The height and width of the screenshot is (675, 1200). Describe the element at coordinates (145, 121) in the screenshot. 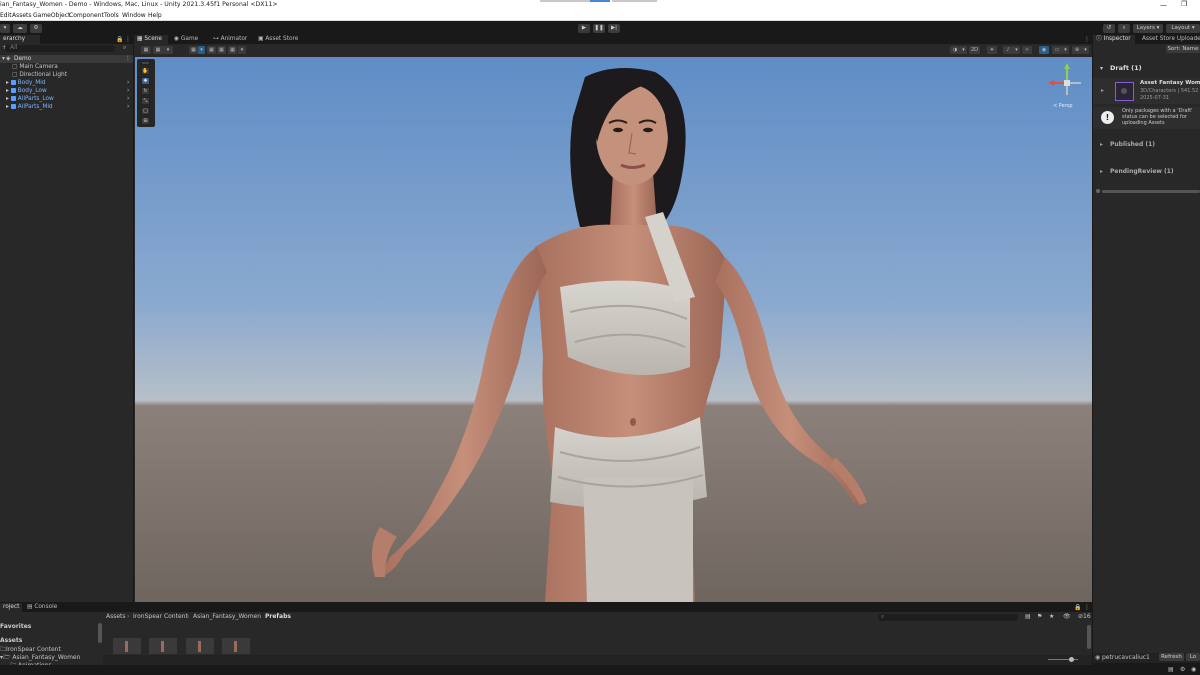

I see `transform-tool-icon: ⊞` at that location.